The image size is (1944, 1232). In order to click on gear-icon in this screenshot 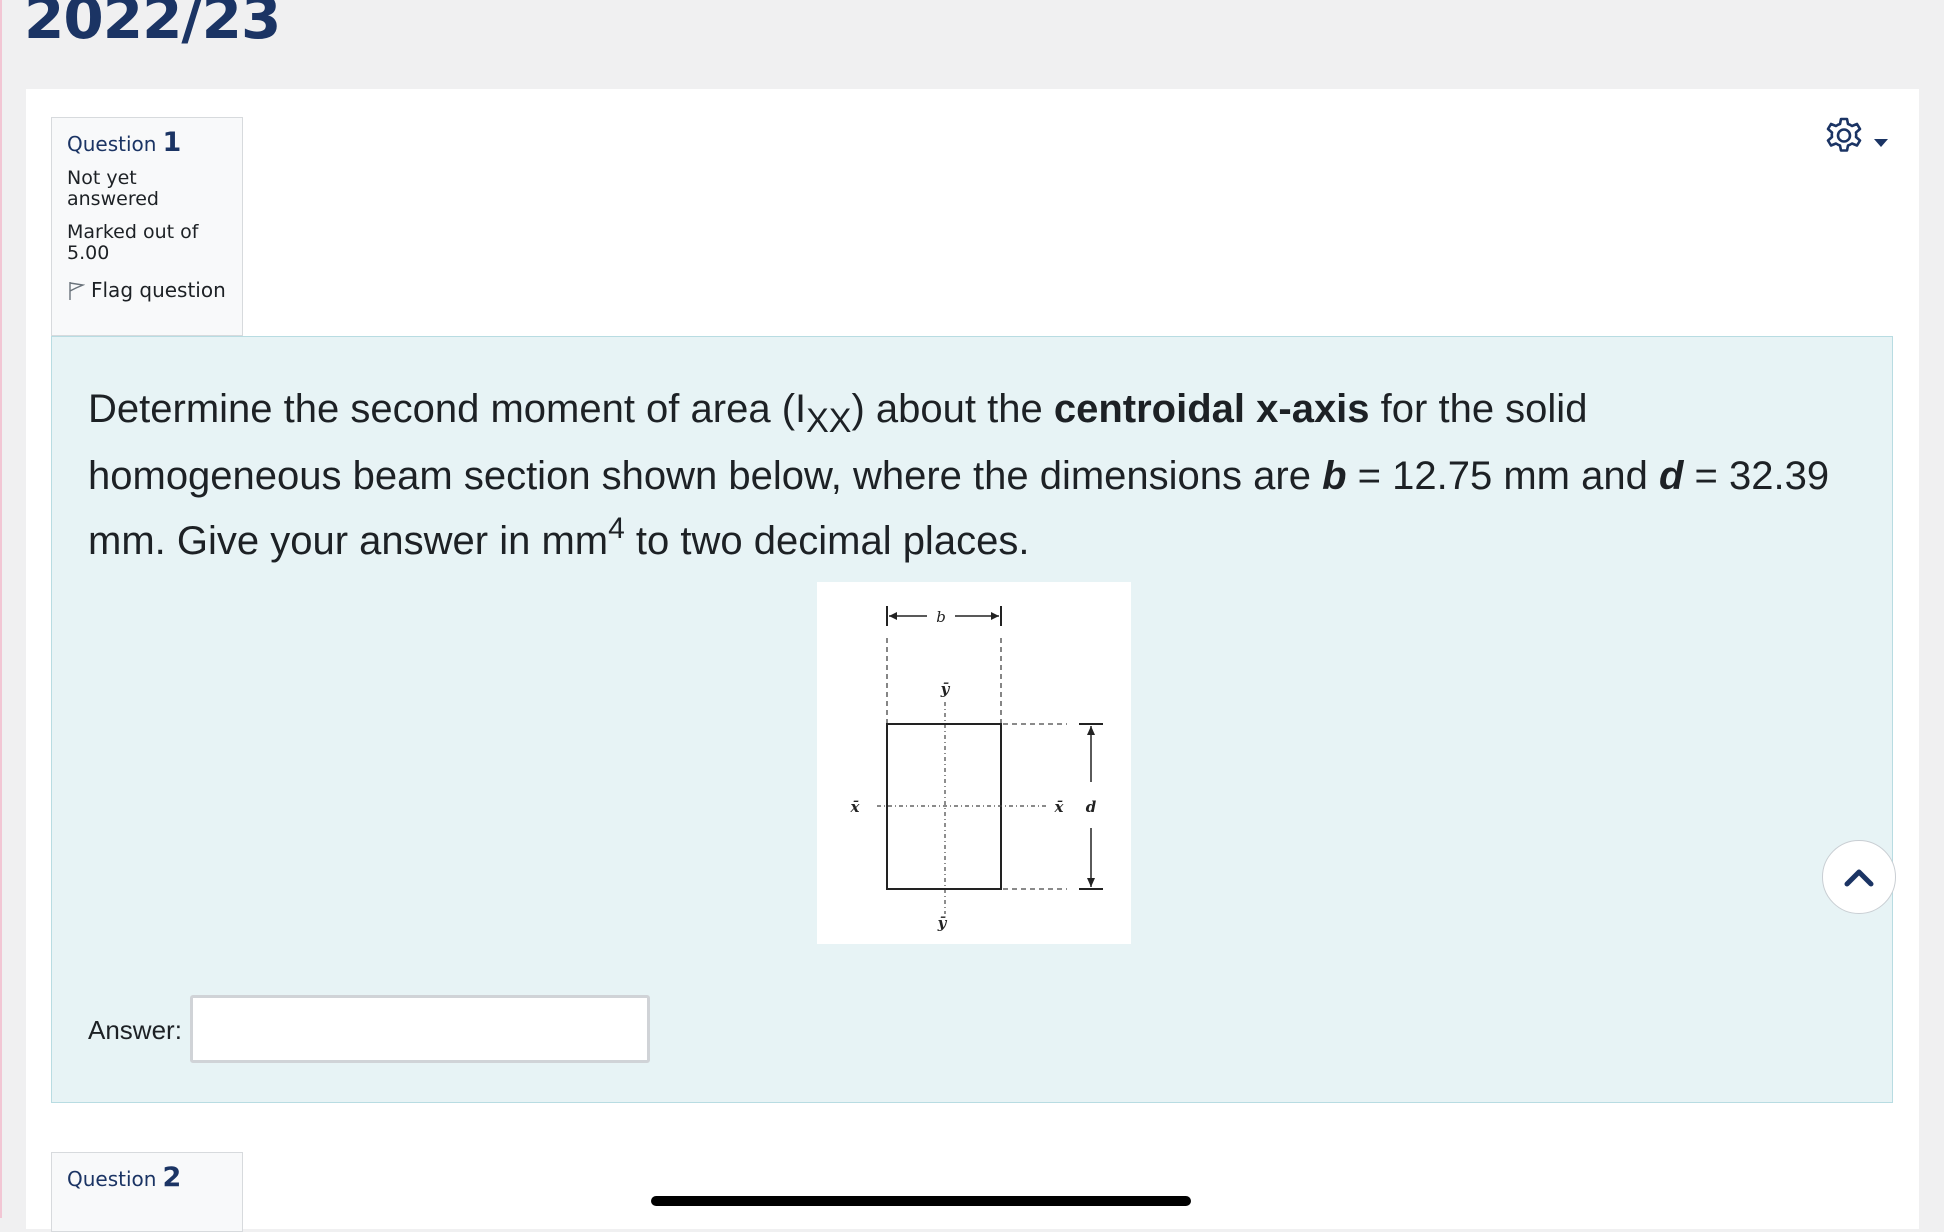, I will do `click(1844, 134)`.